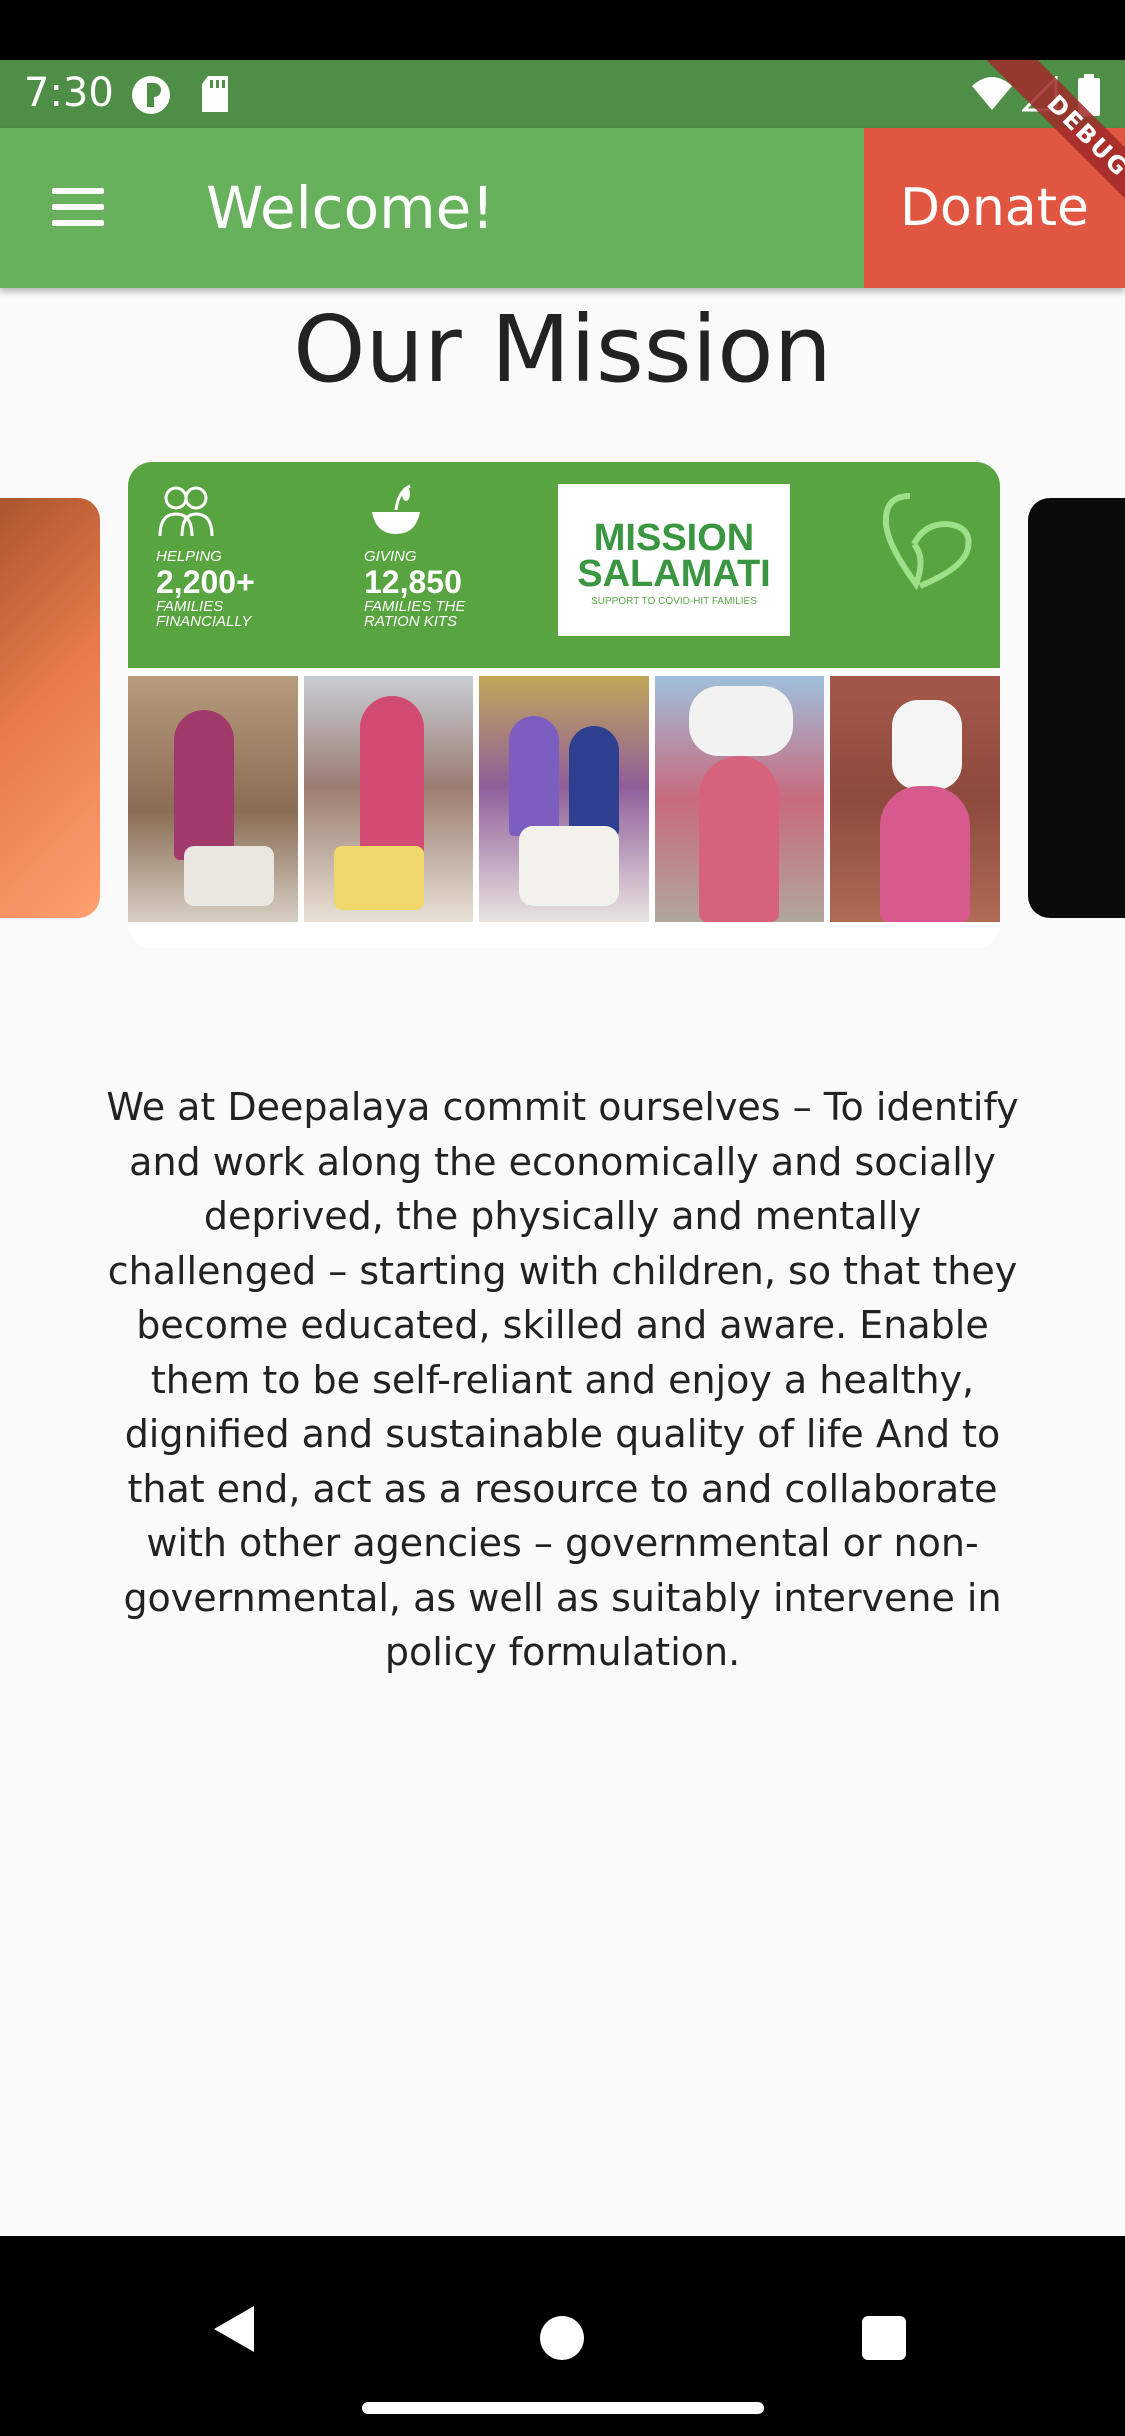  I want to click on sd-card-icon, so click(215, 96).